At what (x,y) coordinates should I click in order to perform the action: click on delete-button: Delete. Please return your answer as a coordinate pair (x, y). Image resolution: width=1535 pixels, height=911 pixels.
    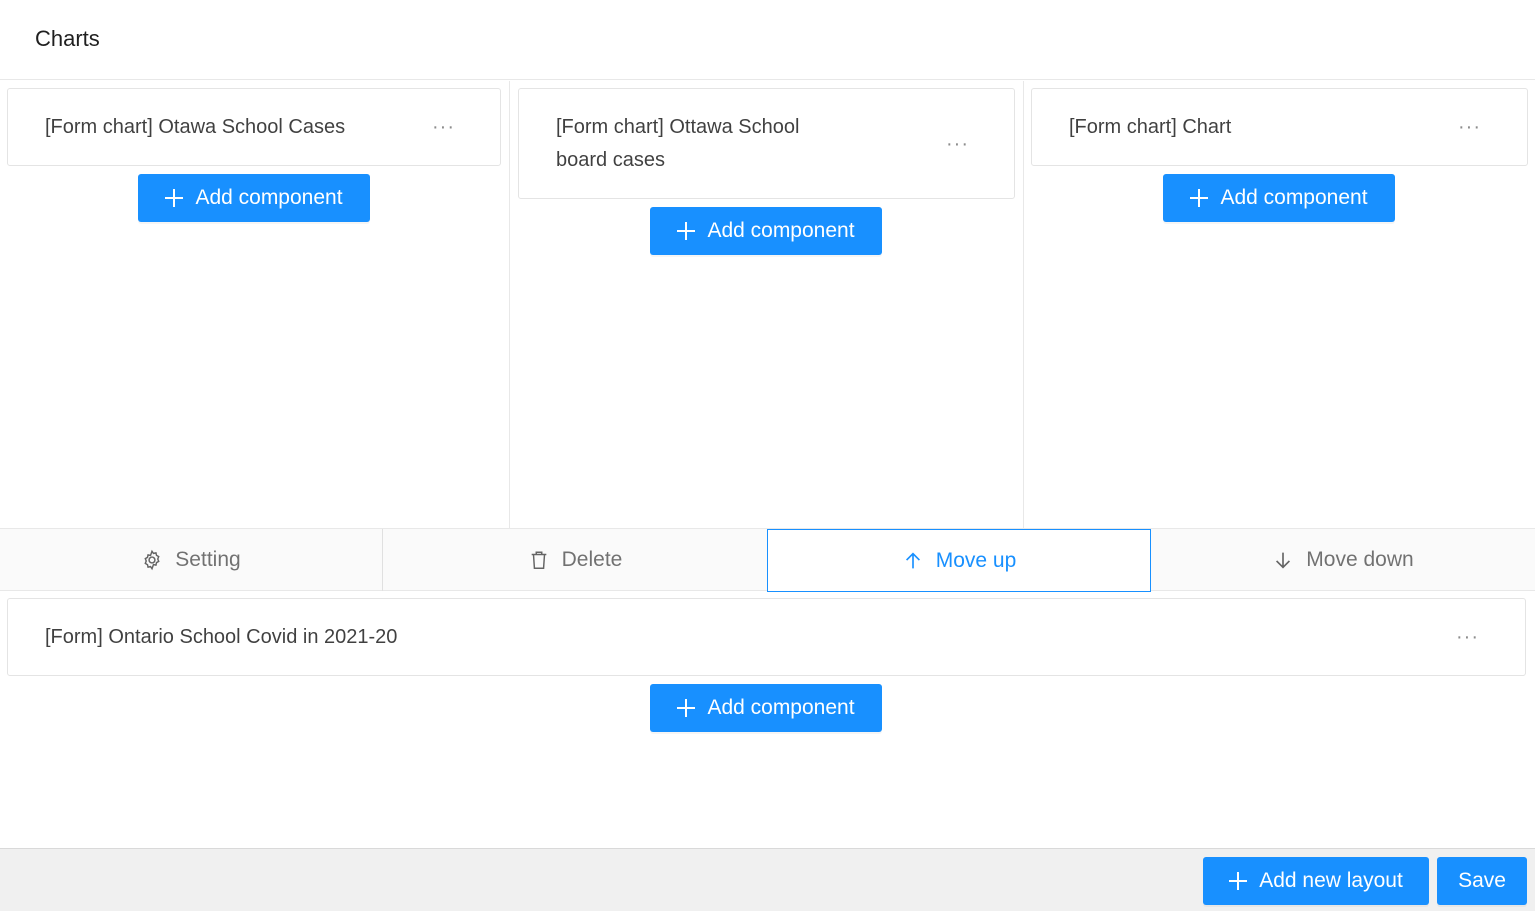
    Looking at the image, I should click on (575, 560).